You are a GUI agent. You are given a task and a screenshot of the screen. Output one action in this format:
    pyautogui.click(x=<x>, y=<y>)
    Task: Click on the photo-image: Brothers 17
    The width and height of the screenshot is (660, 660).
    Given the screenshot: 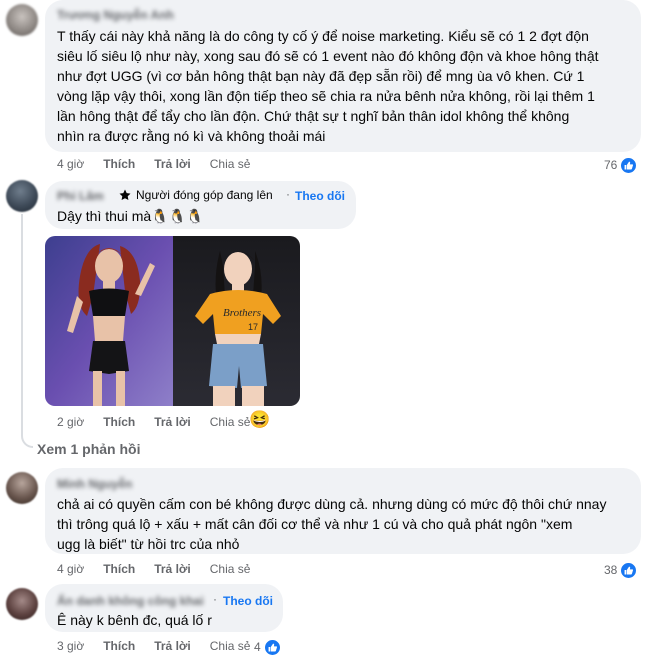 What is the action you would take?
    pyautogui.click(x=172, y=321)
    